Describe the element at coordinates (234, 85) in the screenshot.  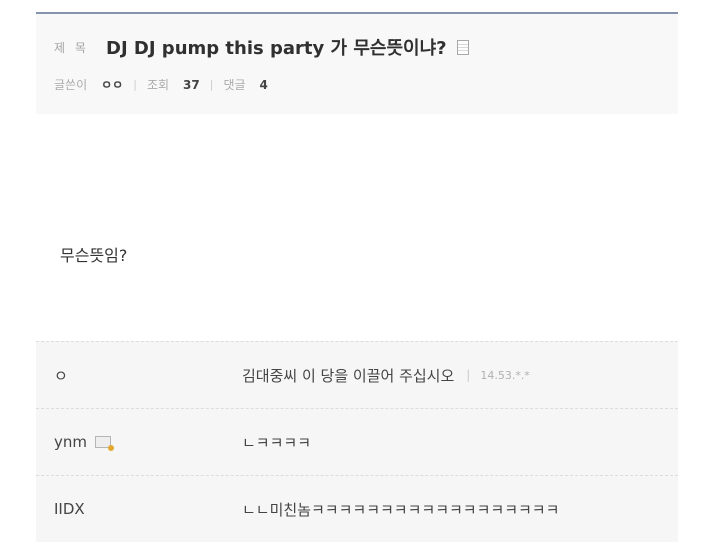
I see `comments-label: 댓글` at that location.